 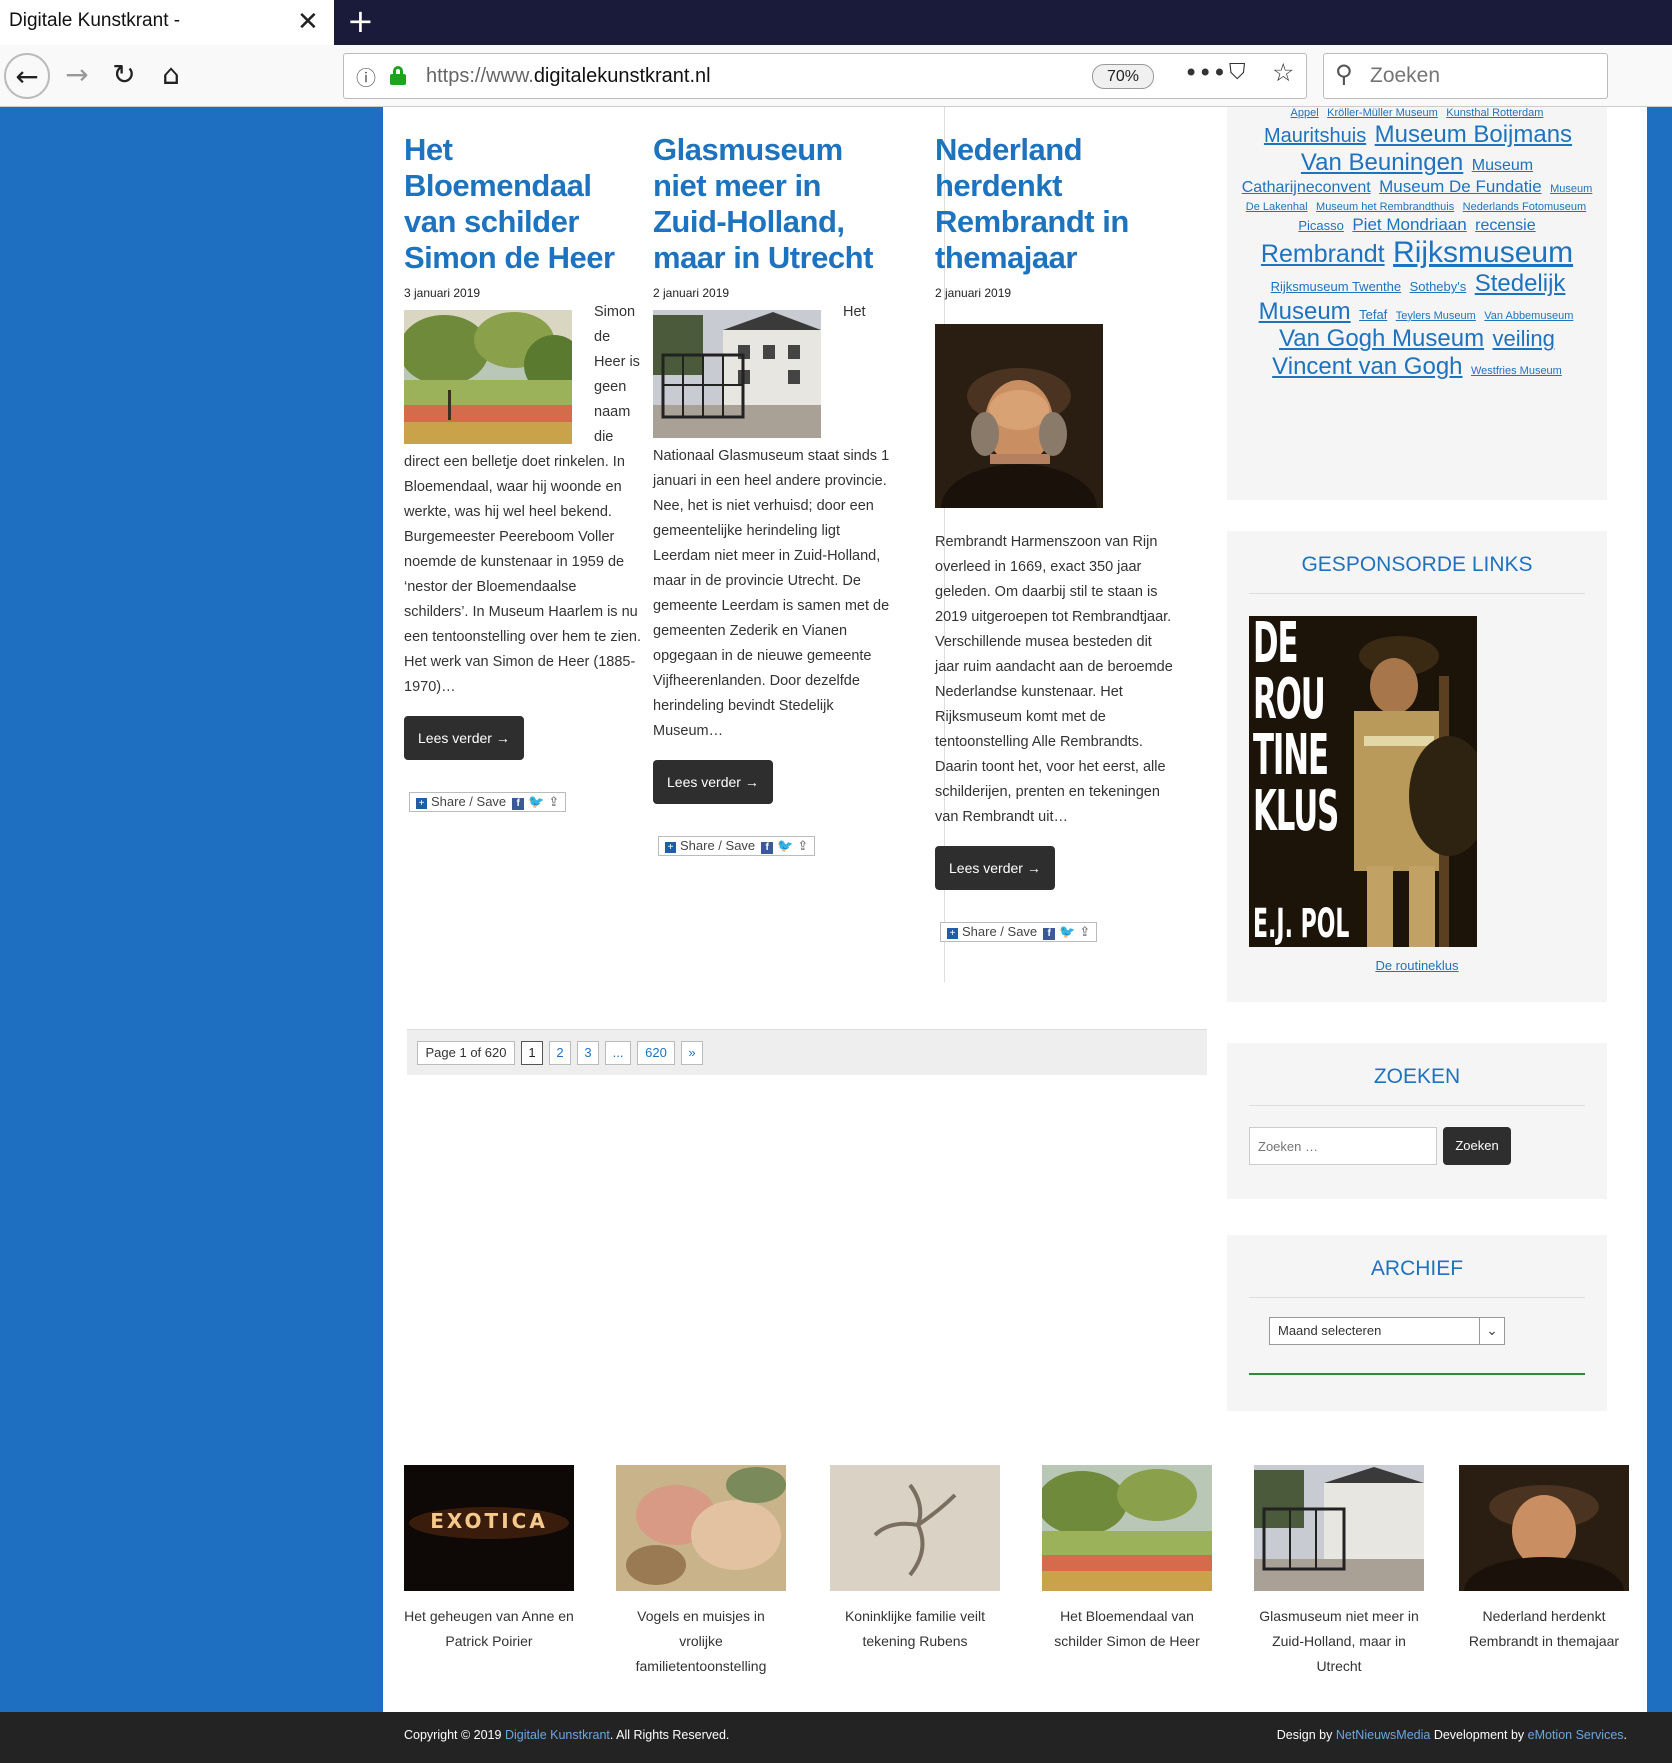 What do you see at coordinates (1205, 73) in the screenshot?
I see `more-actions-icon: •••` at bounding box center [1205, 73].